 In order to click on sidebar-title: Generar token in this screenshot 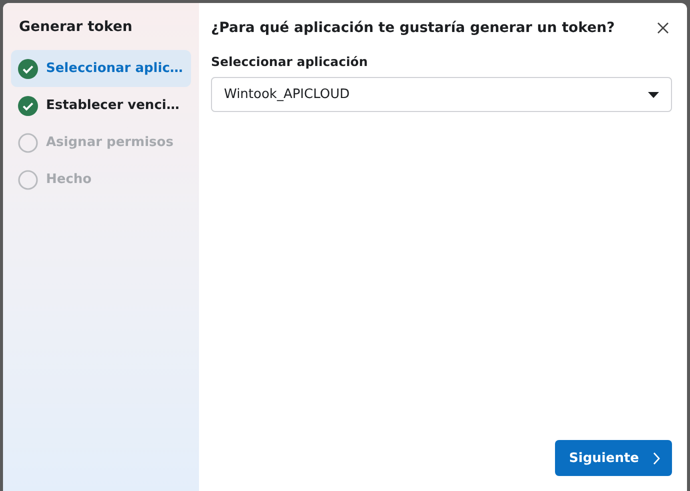, I will do `click(76, 28)`.